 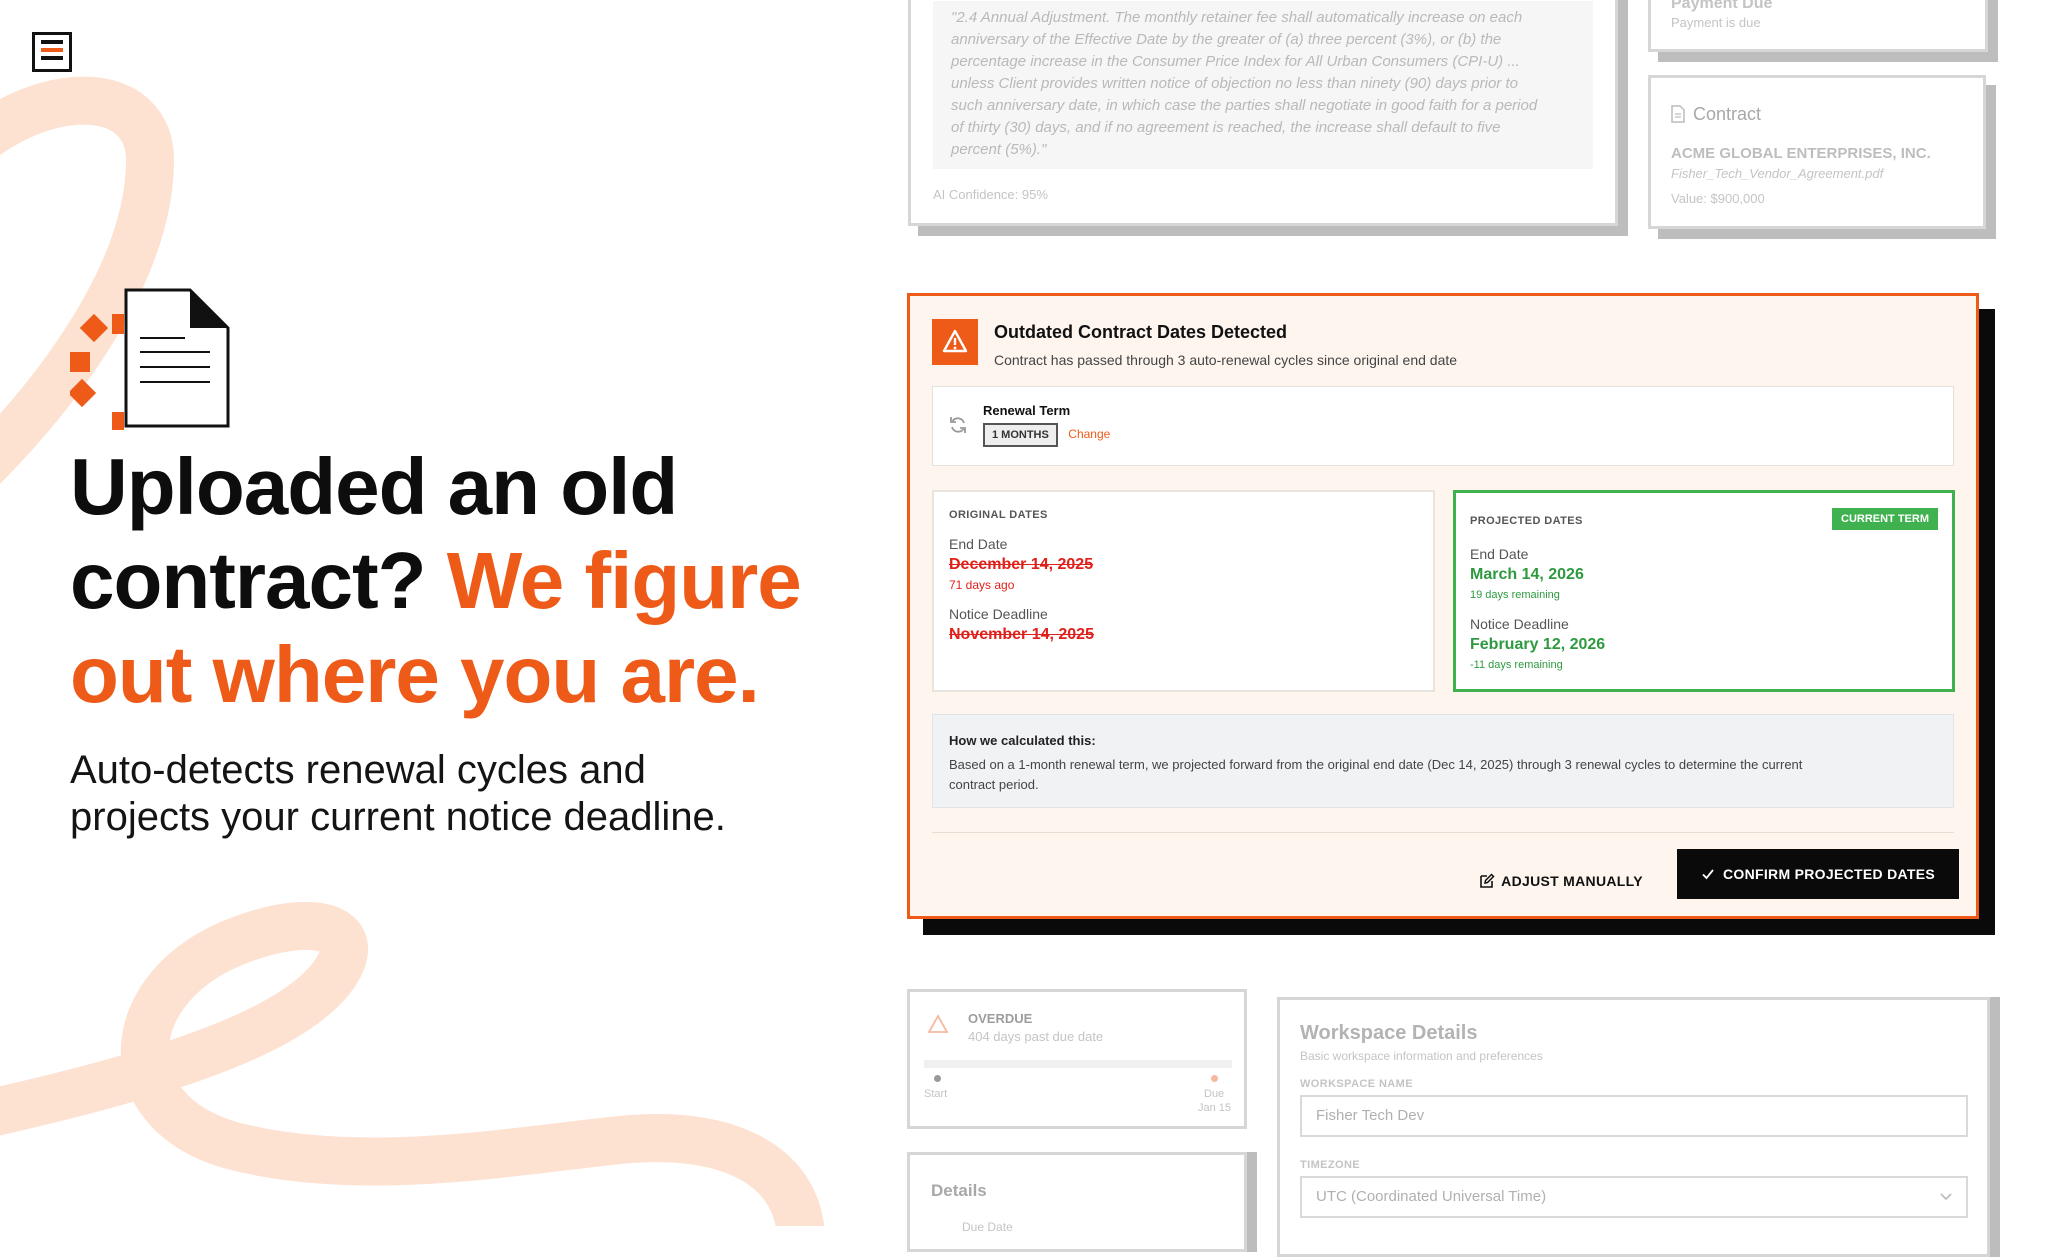 I want to click on payment-title: Payment Due, so click(x=1722, y=6).